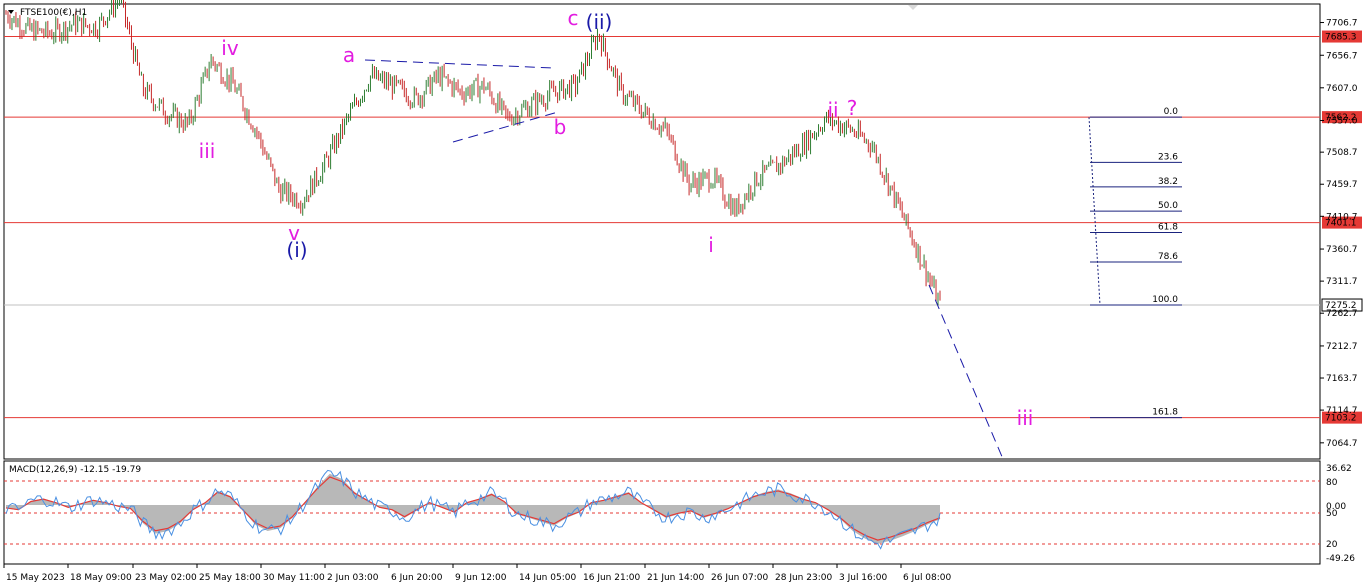 The width and height of the screenshot is (1366, 588). I want to click on time-tick-label: 14 Jun 05:00, so click(547, 578).